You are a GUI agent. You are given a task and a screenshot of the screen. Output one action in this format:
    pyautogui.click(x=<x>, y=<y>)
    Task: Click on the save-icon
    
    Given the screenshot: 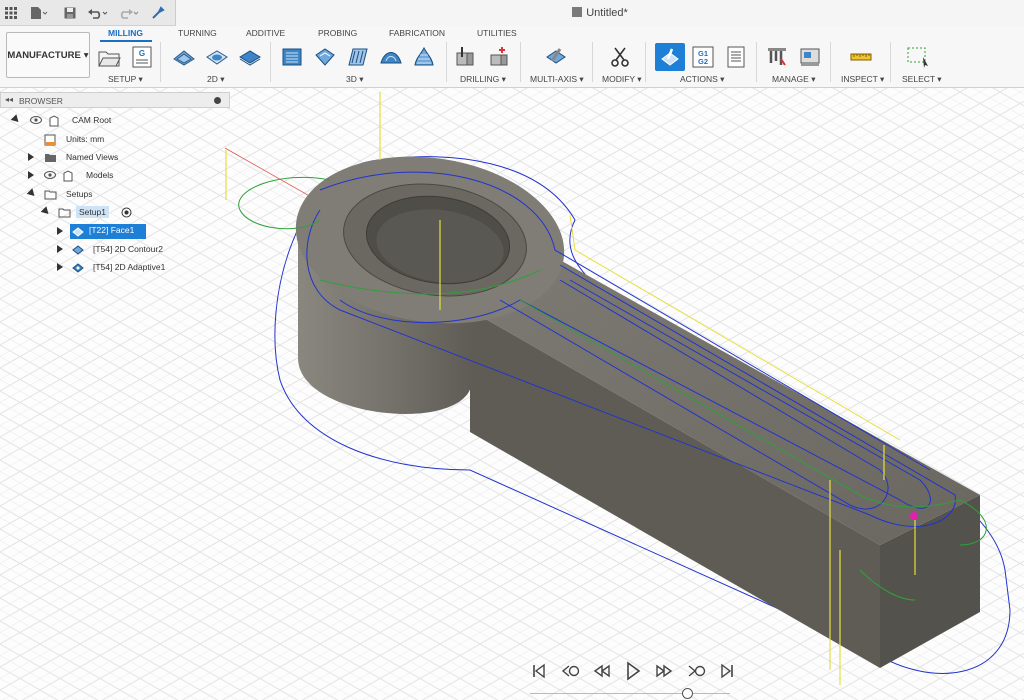 What is the action you would take?
    pyautogui.click(x=70, y=13)
    